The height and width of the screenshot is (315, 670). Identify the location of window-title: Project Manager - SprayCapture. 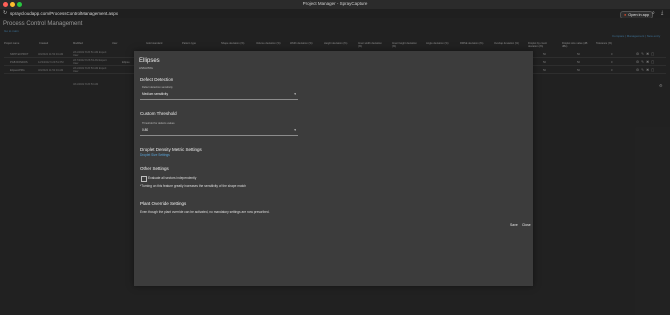
(335, 3).